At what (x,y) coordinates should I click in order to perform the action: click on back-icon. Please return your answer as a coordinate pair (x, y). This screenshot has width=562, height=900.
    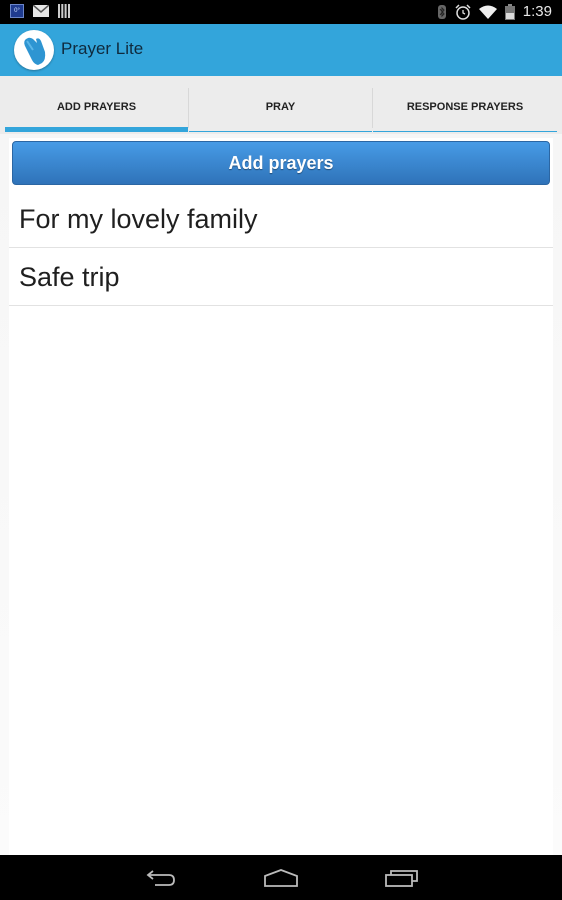
    Looking at the image, I should click on (160, 878).